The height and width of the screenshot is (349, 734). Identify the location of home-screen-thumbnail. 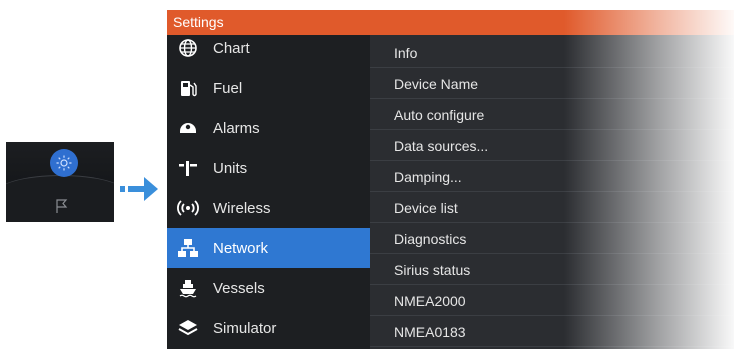
(60, 182).